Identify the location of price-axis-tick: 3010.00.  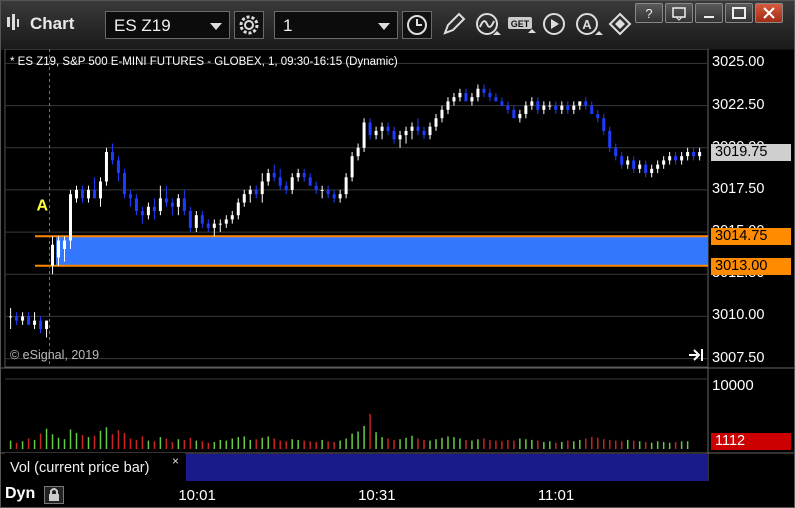
(738, 315).